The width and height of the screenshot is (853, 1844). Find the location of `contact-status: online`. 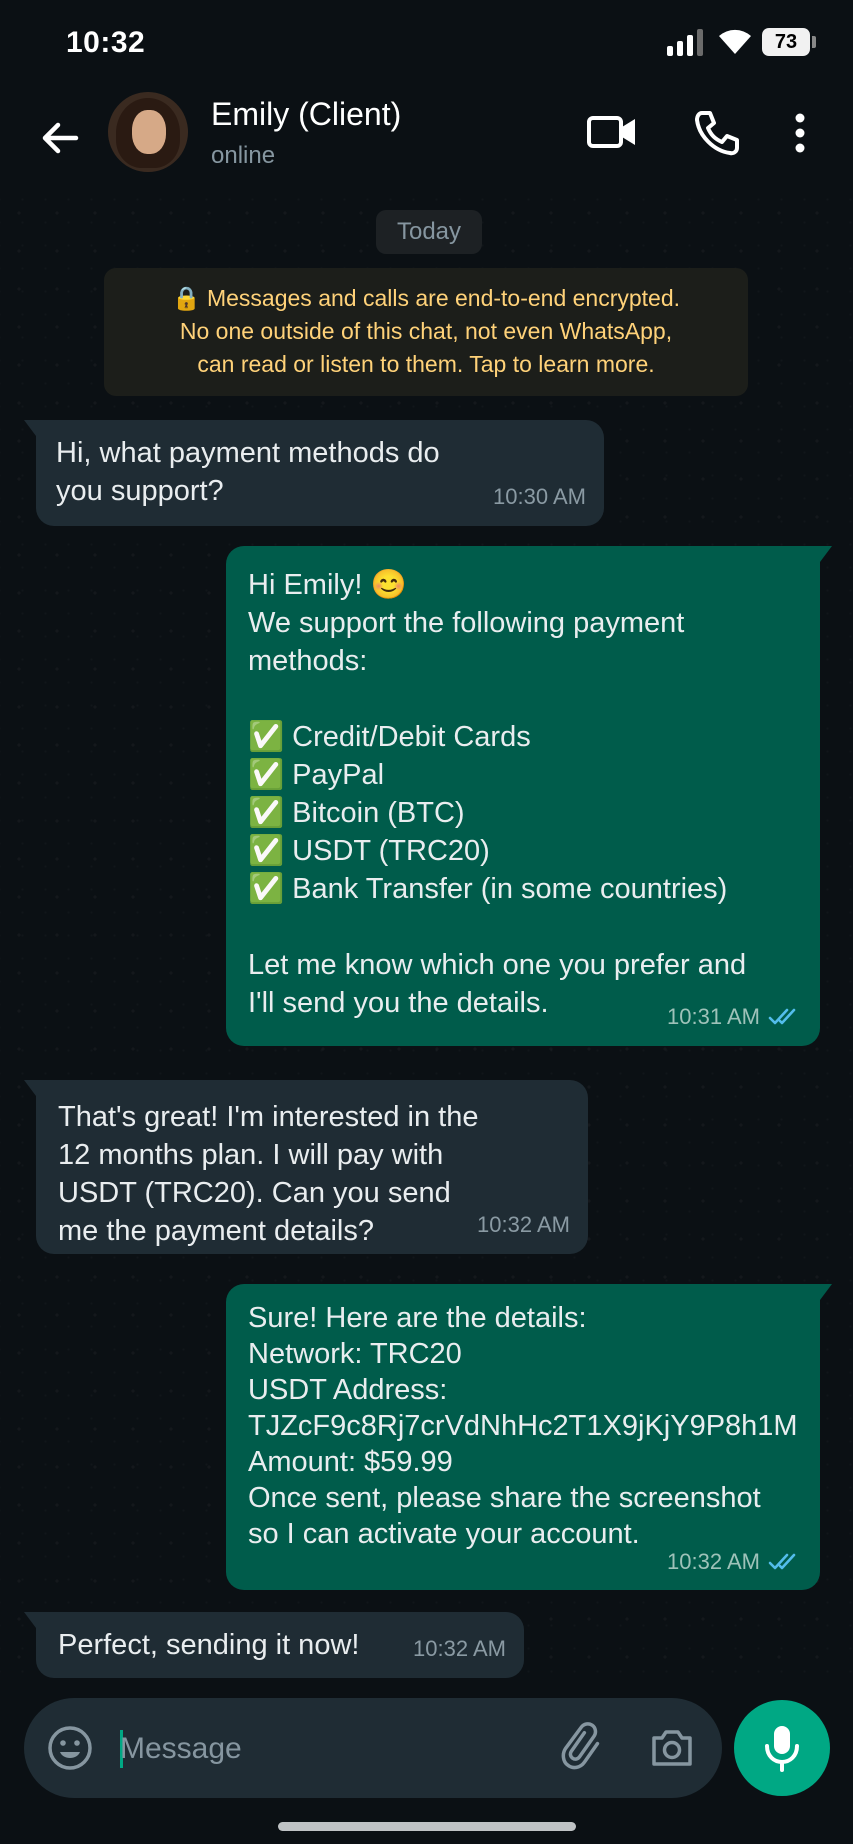

contact-status: online is located at coordinates (243, 155).